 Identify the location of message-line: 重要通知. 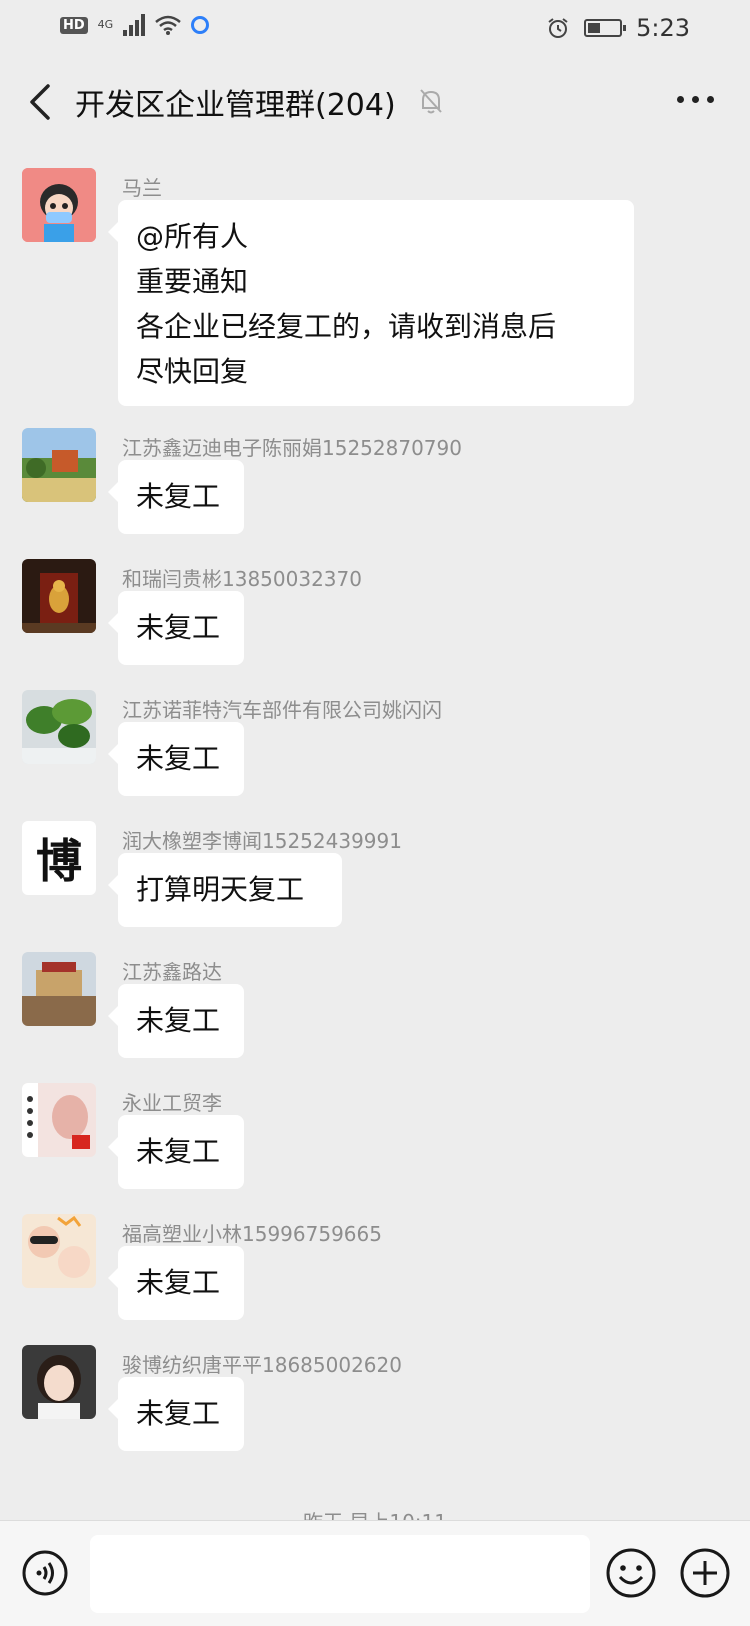
(192, 281).